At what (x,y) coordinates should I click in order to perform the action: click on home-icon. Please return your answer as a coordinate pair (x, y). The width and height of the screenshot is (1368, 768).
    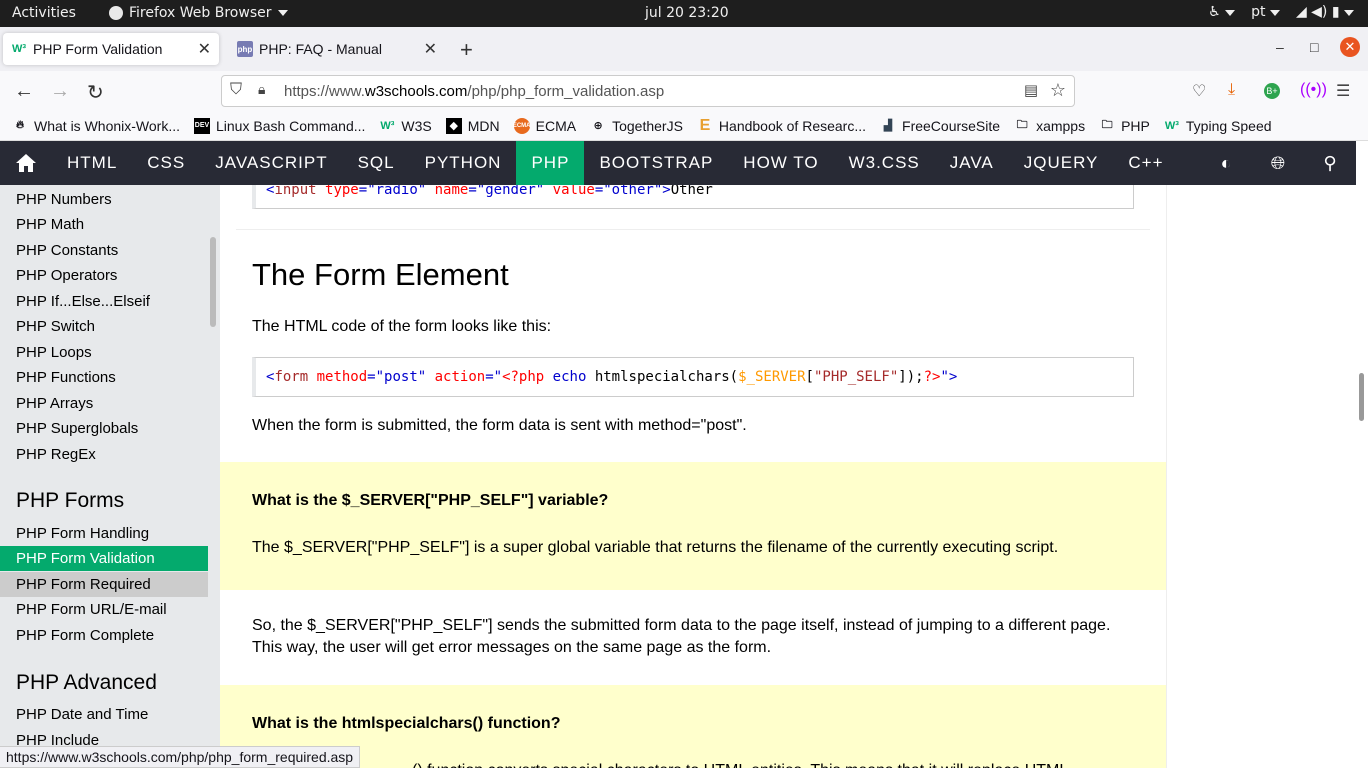
    Looking at the image, I should click on (26, 163).